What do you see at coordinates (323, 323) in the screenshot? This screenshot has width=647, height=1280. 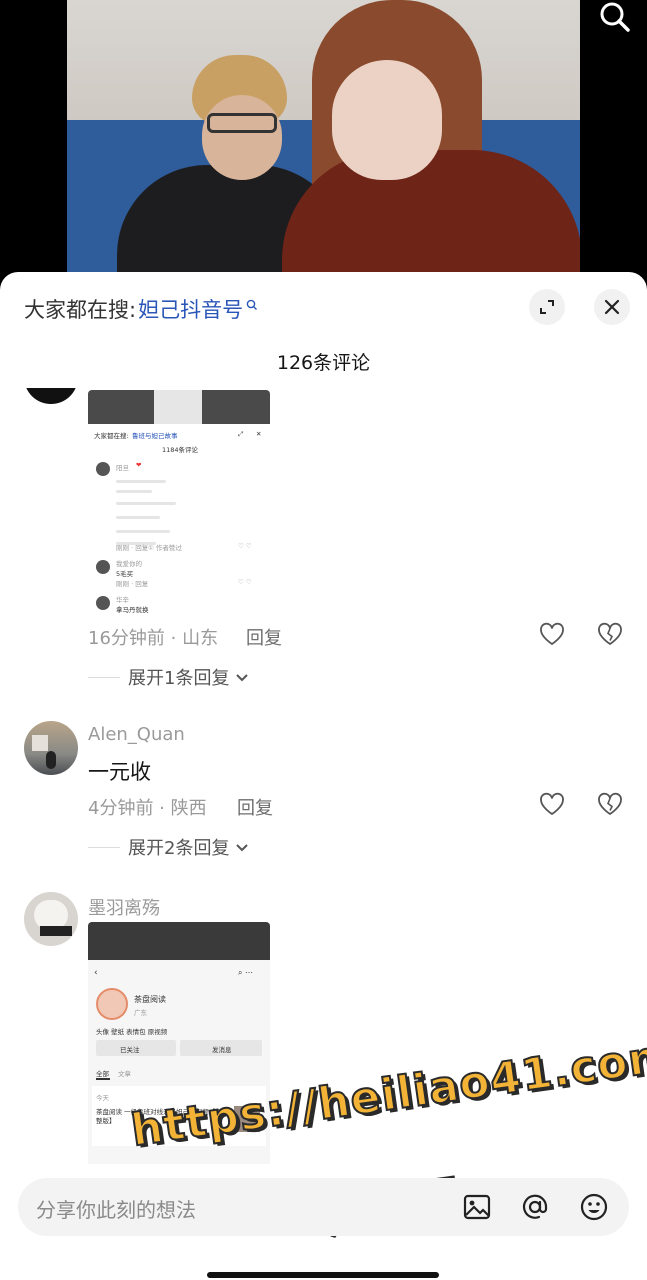 I see `sheet-header: 大家都在搜: 妲己抖音号 126条评论` at bounding box center [323, 323].